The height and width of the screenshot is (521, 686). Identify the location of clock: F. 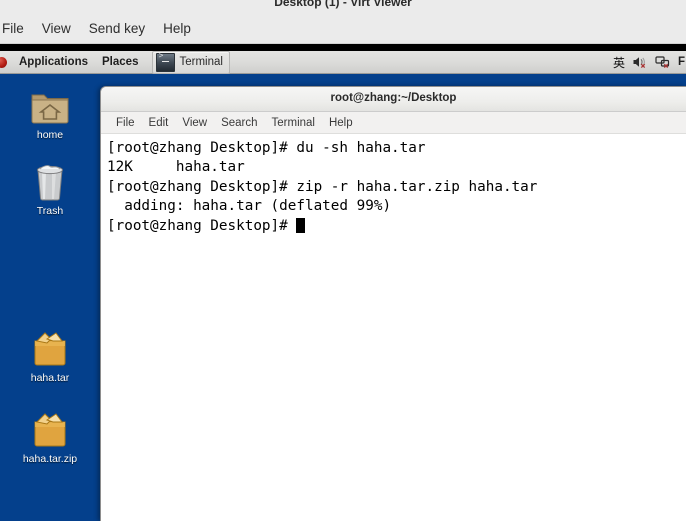
(681, 62).